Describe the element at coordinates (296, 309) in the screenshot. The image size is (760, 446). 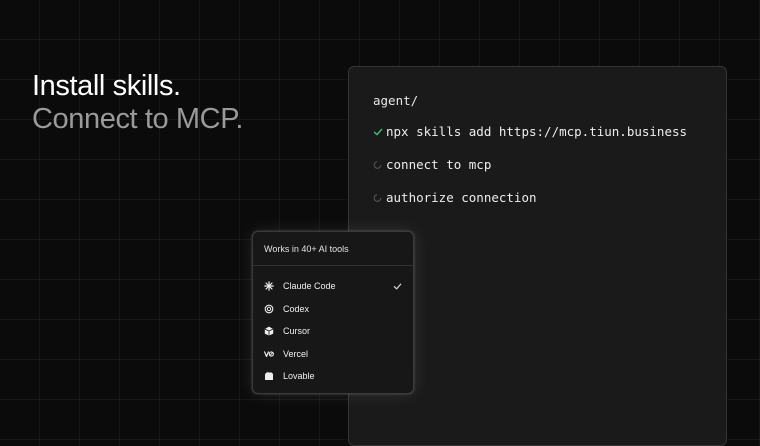
I see `tool-label: Codex` at that location.